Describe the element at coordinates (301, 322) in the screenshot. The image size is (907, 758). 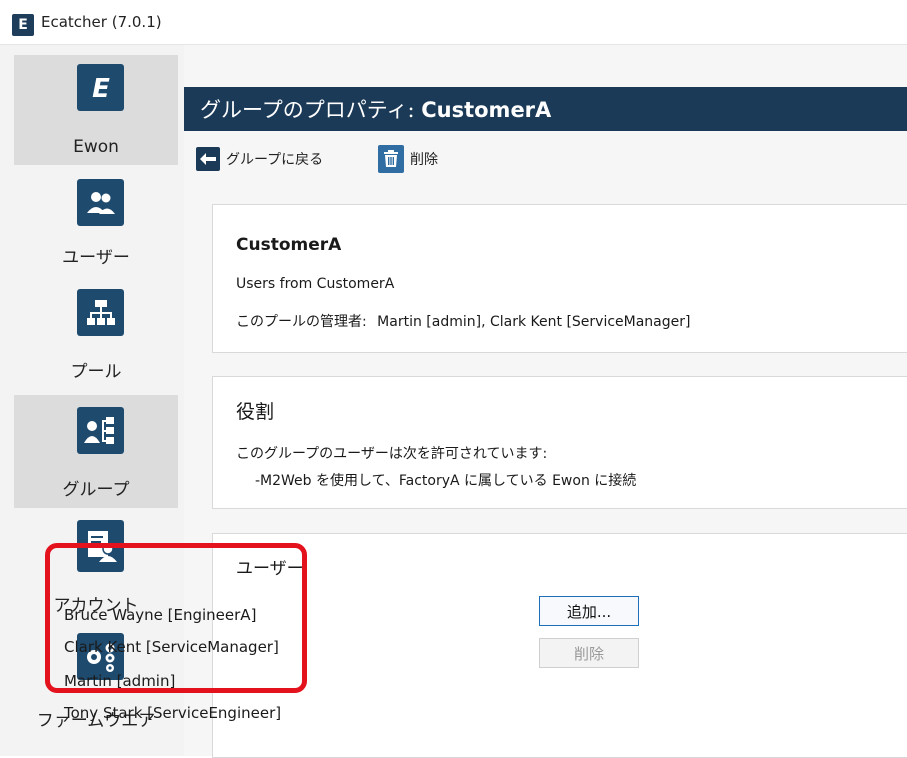
I see `pool-admins-label: このプールの管理者:` at that location.